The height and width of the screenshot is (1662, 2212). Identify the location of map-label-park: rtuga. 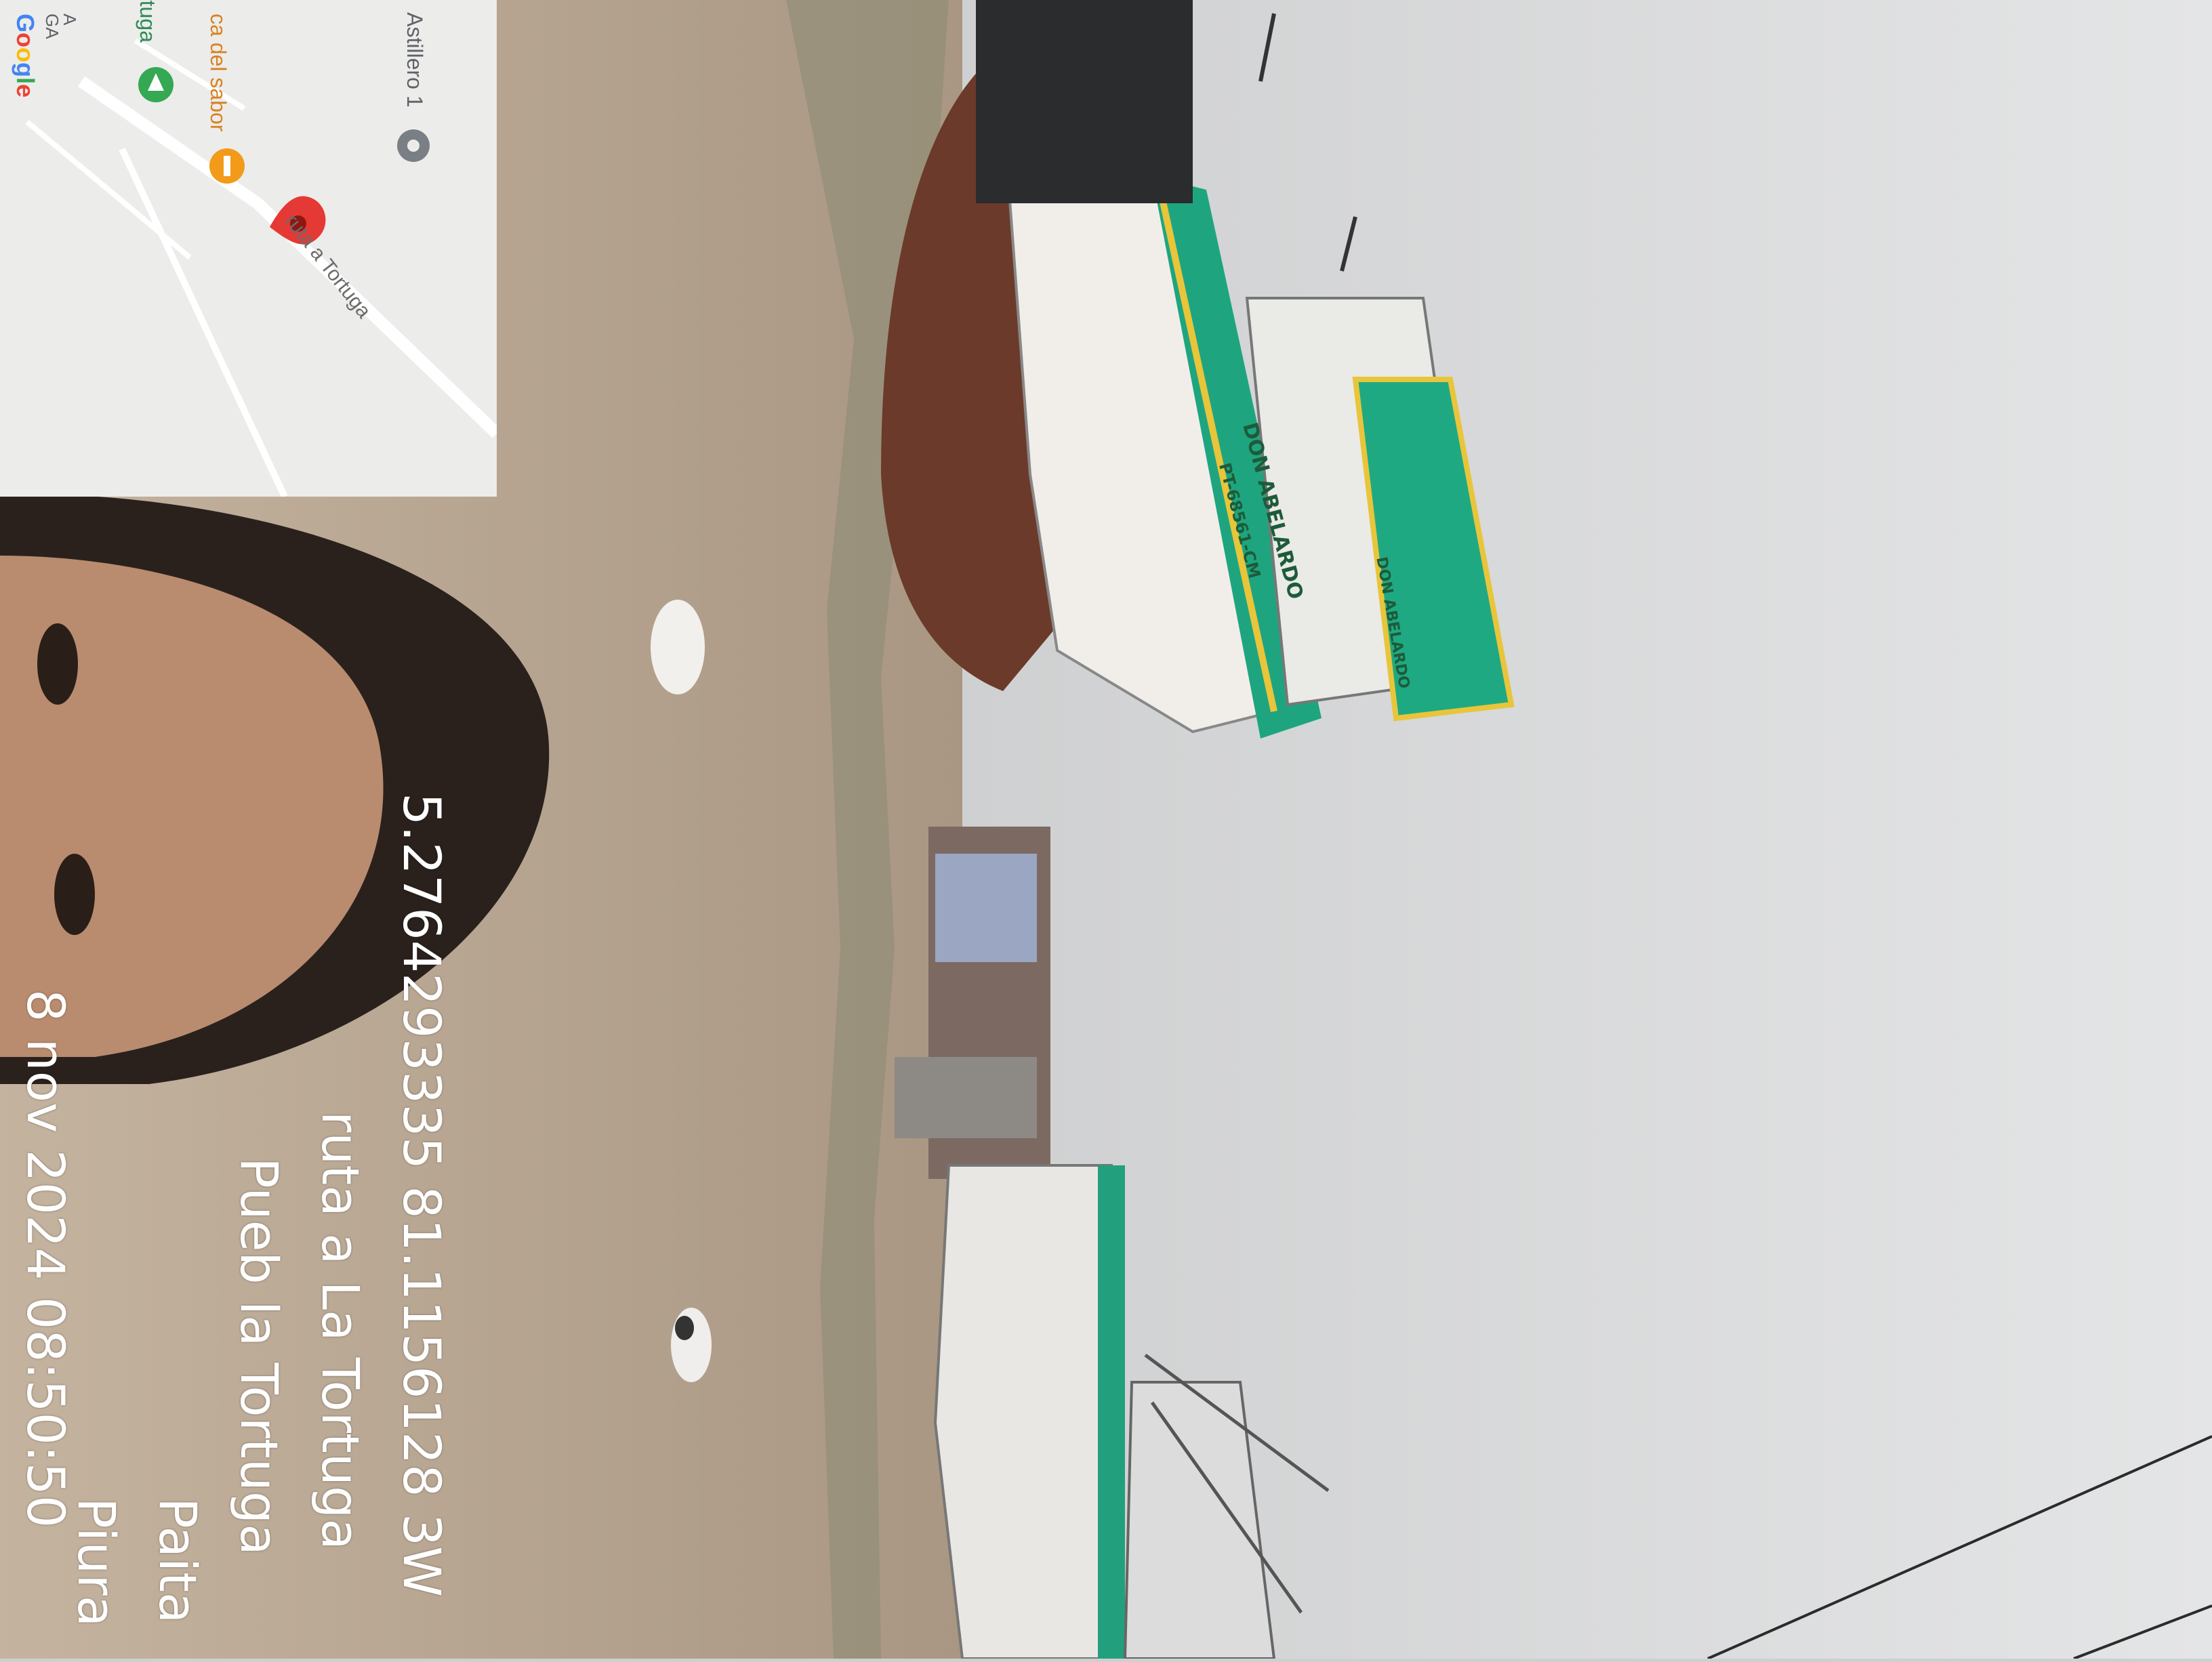
(148, 21).